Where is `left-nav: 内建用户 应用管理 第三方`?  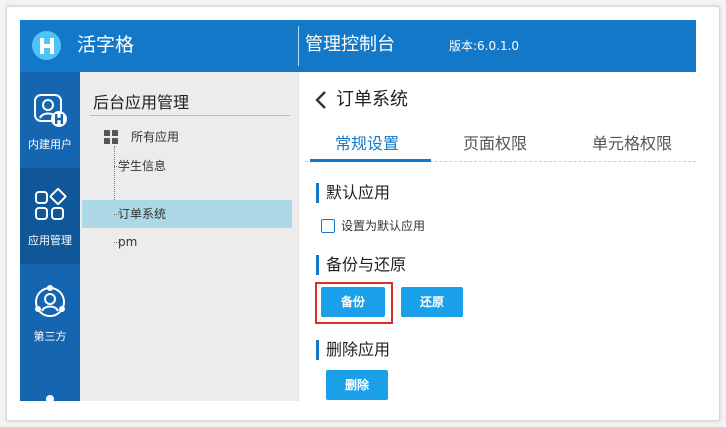 left-nav: 内建用户 应用管理 第三方 is located at coordinates (50, 236).